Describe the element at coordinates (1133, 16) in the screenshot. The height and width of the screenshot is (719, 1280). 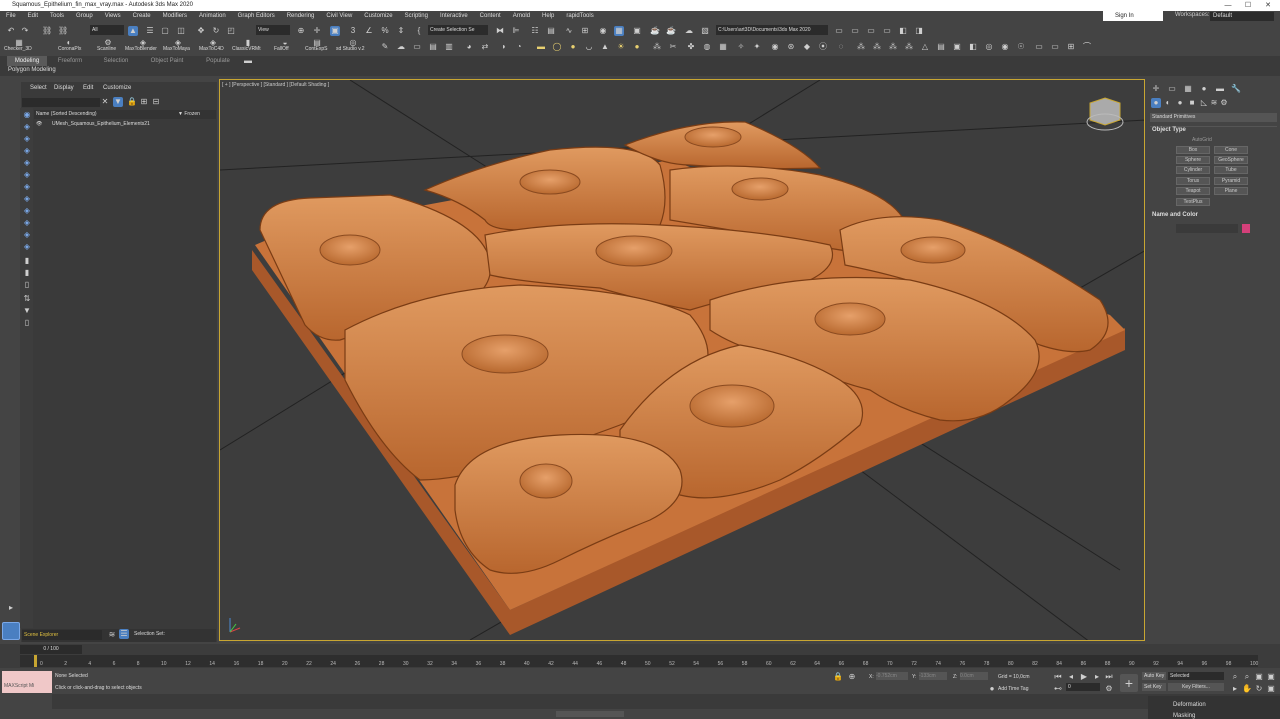
I see `sign-in-button: Sign In` at that location.